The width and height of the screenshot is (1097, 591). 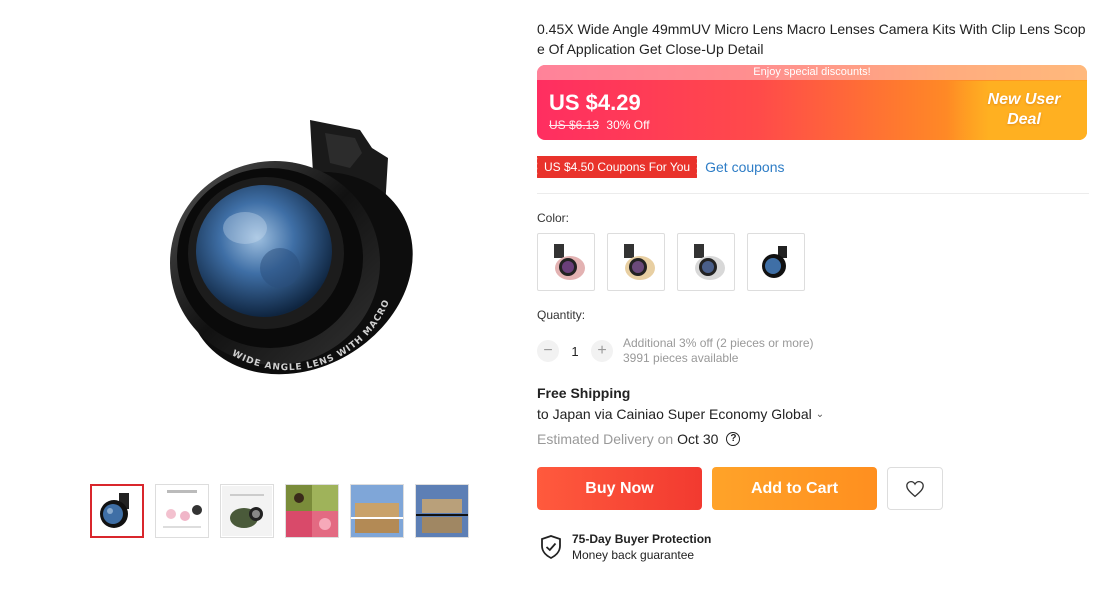 I want to click on shield-check-icon, so click(x=551, y=547).